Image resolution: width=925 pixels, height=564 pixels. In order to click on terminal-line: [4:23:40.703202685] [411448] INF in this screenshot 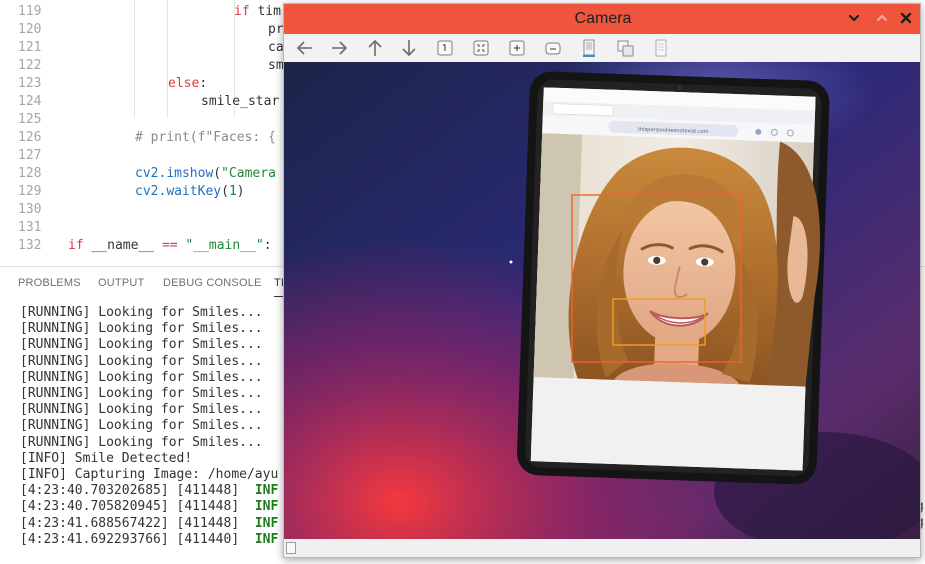, I will do `click(149, 491)`.